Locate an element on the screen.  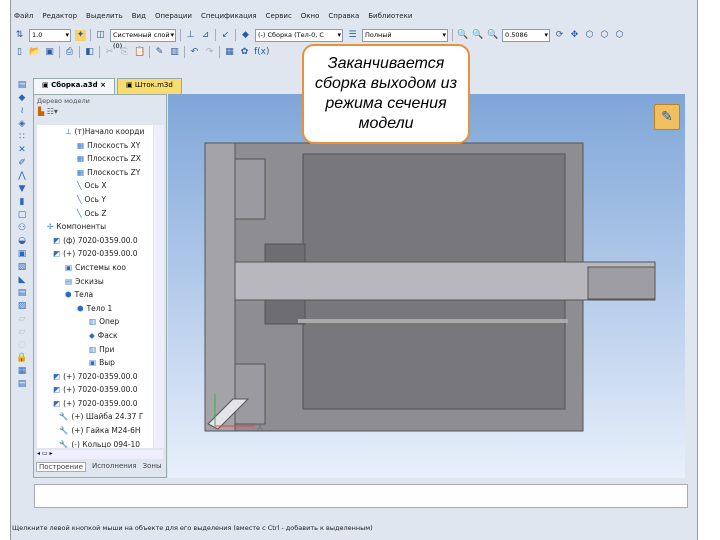
undo-icon: ↶ is located at coordinates (194, 52).